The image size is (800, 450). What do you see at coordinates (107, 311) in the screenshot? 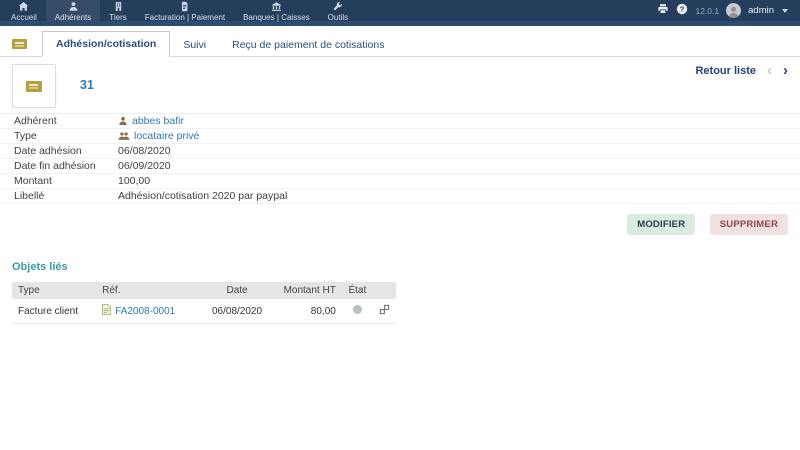
I see `invoice-icon` at bounding box center [107, 311].